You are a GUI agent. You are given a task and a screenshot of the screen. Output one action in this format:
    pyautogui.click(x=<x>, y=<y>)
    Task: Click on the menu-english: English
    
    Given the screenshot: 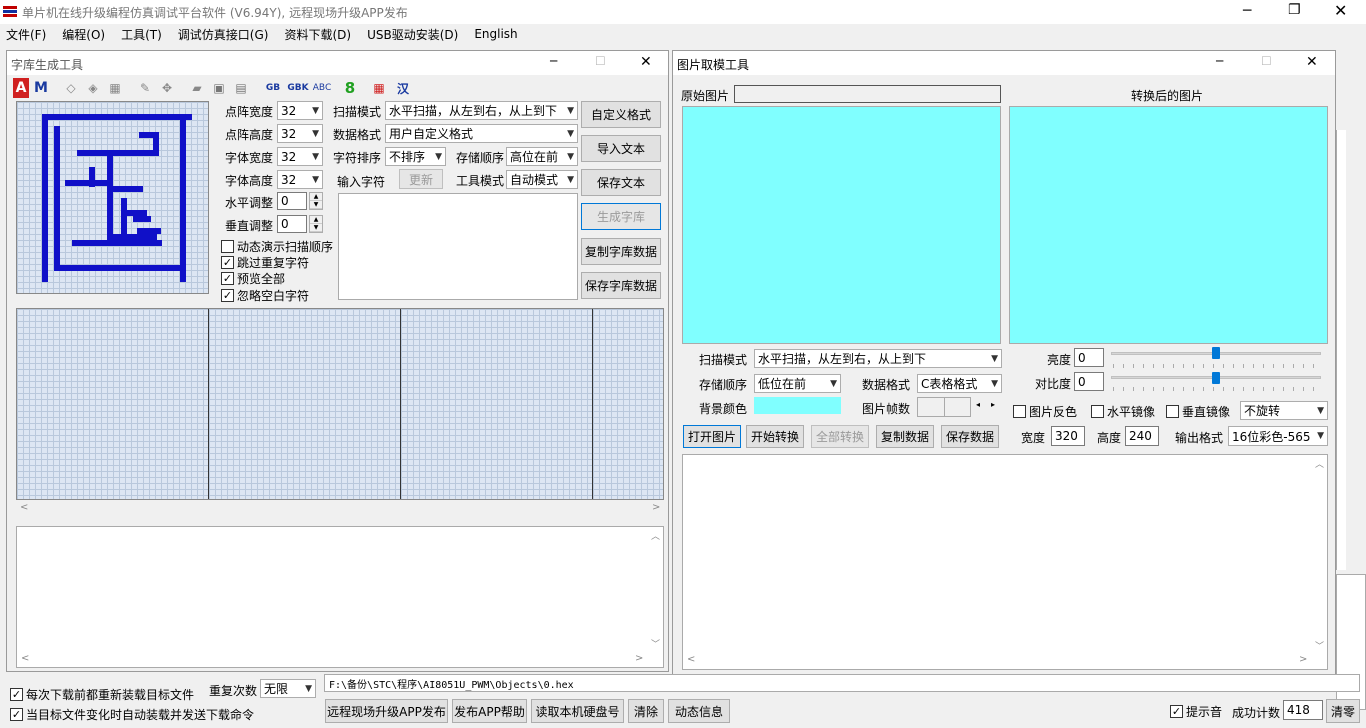 What is the action you would take?
    pyautogui.click(x=495, y=34)
    